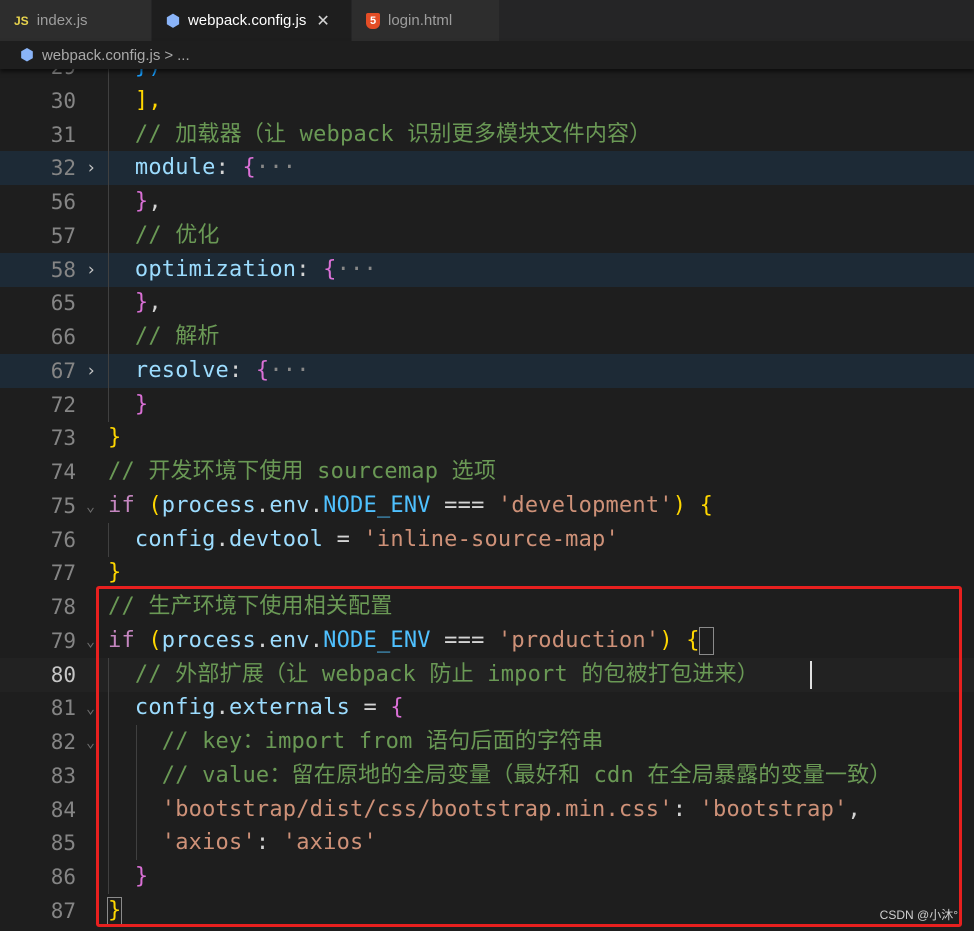 The width and height of the screenshot is (974, 931). Describe the element at coordinates (62, 20) in the screenshot. I see `tab-label: index.js` at that location.